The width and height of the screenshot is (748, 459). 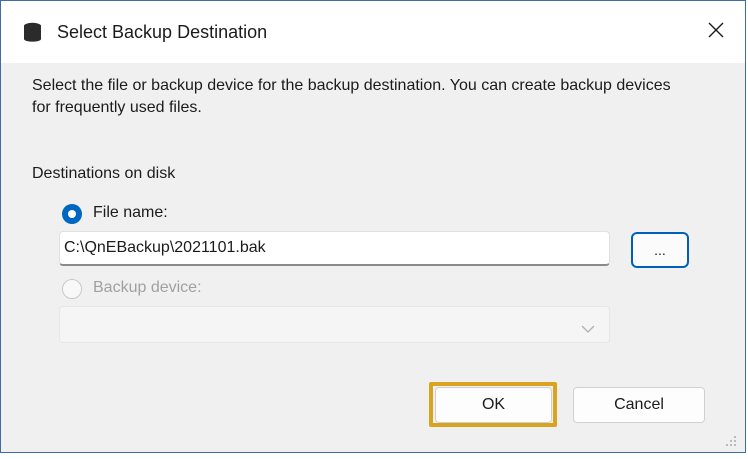 What do you see at coordinates (334, 324) in the screenshot?
I see `backup-device-select` at bounding box center [334, 324].